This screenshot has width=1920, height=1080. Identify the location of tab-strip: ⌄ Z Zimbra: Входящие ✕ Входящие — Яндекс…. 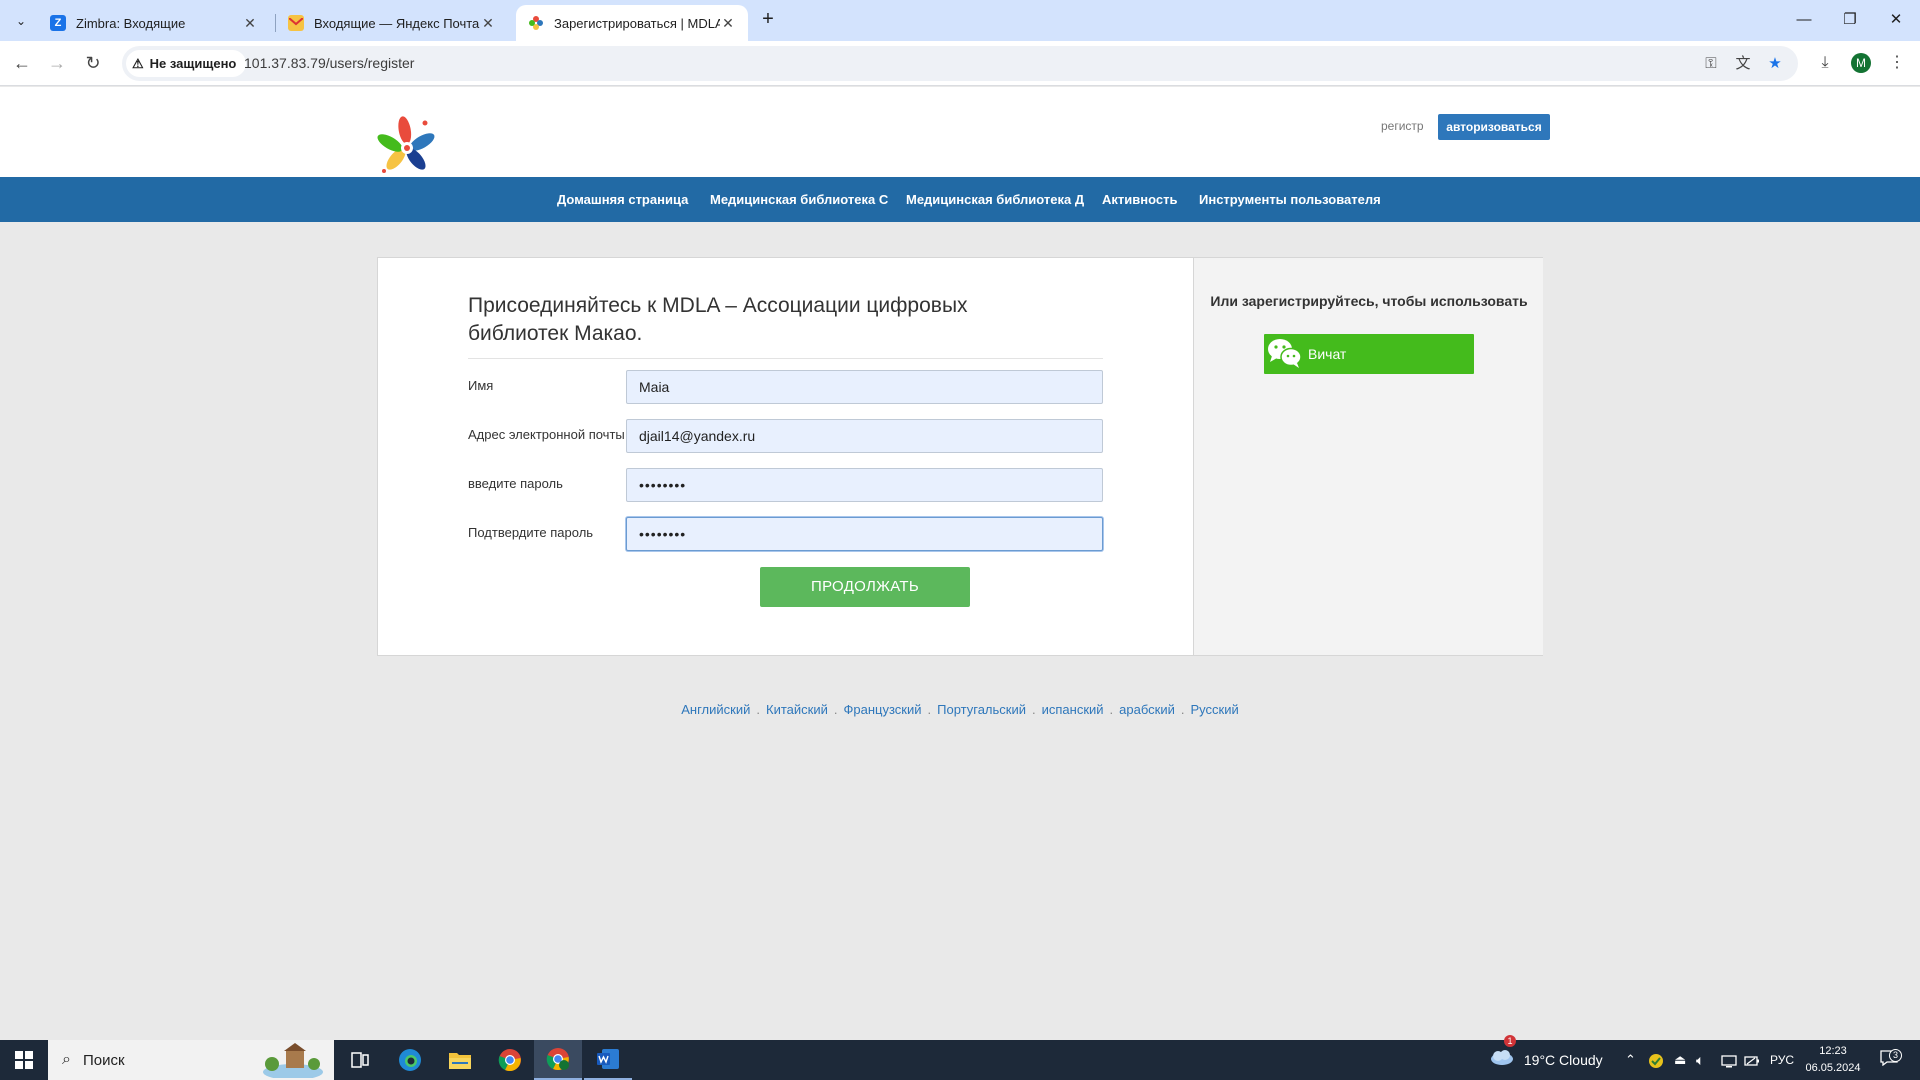
(960, 20).